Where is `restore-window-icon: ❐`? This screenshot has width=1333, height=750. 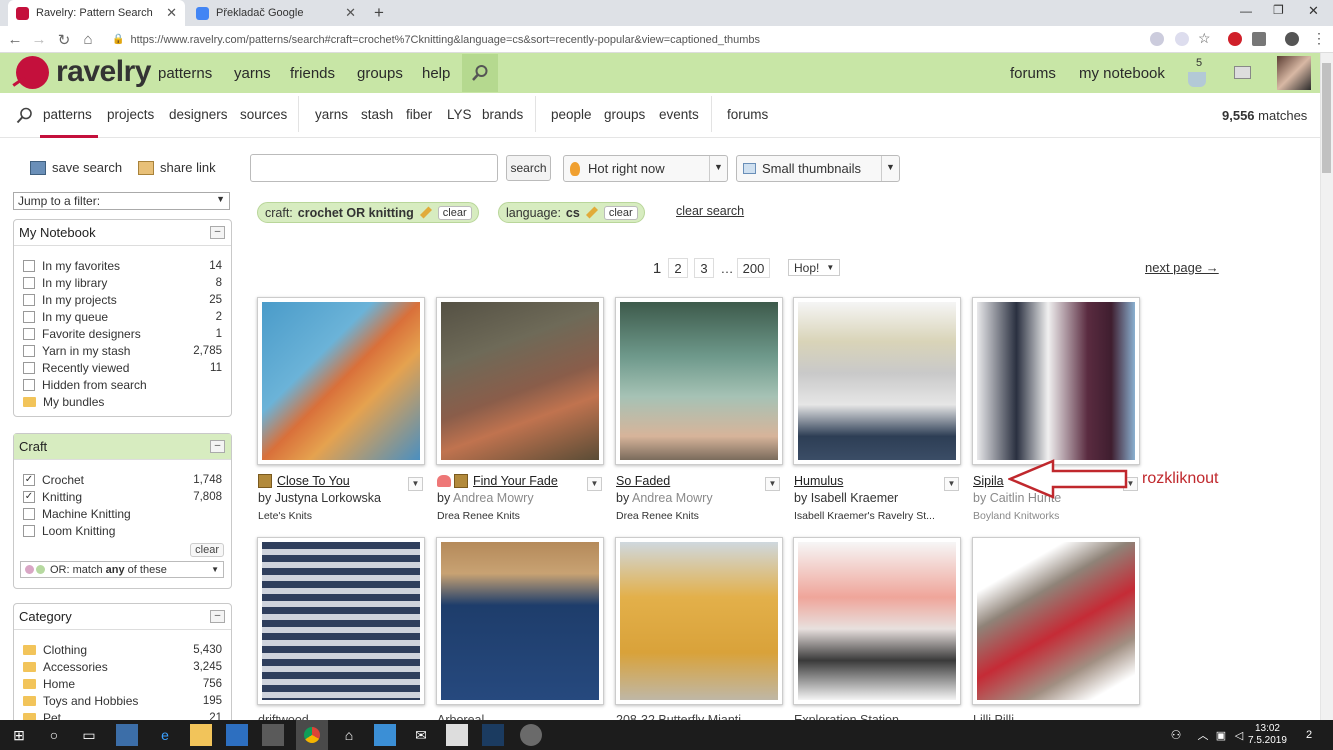 restore-window-icon: ❐ is located at coordinates (1278, 10).